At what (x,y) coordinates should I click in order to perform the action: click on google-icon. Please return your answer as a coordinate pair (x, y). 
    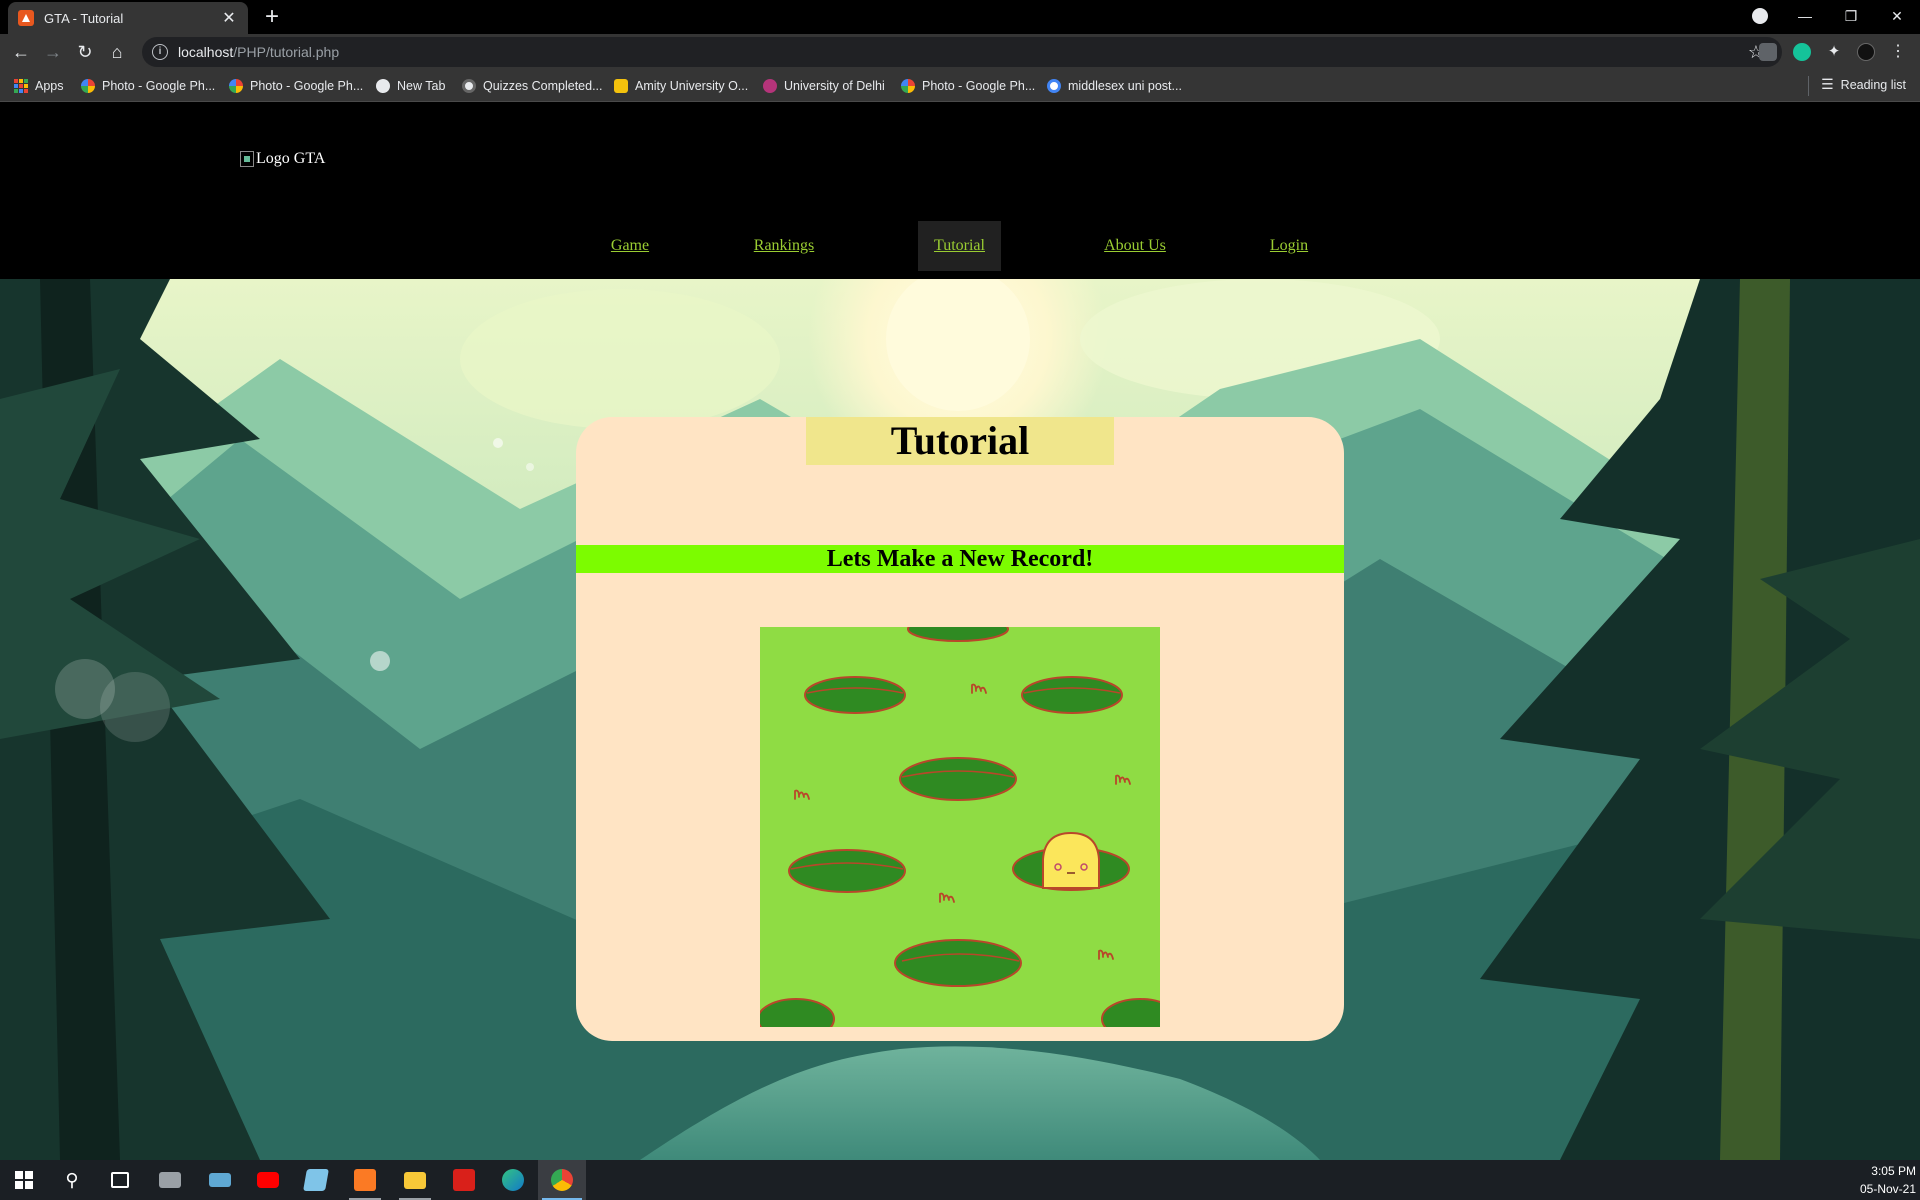
    Looking at the image, I should click on (1054, 86).